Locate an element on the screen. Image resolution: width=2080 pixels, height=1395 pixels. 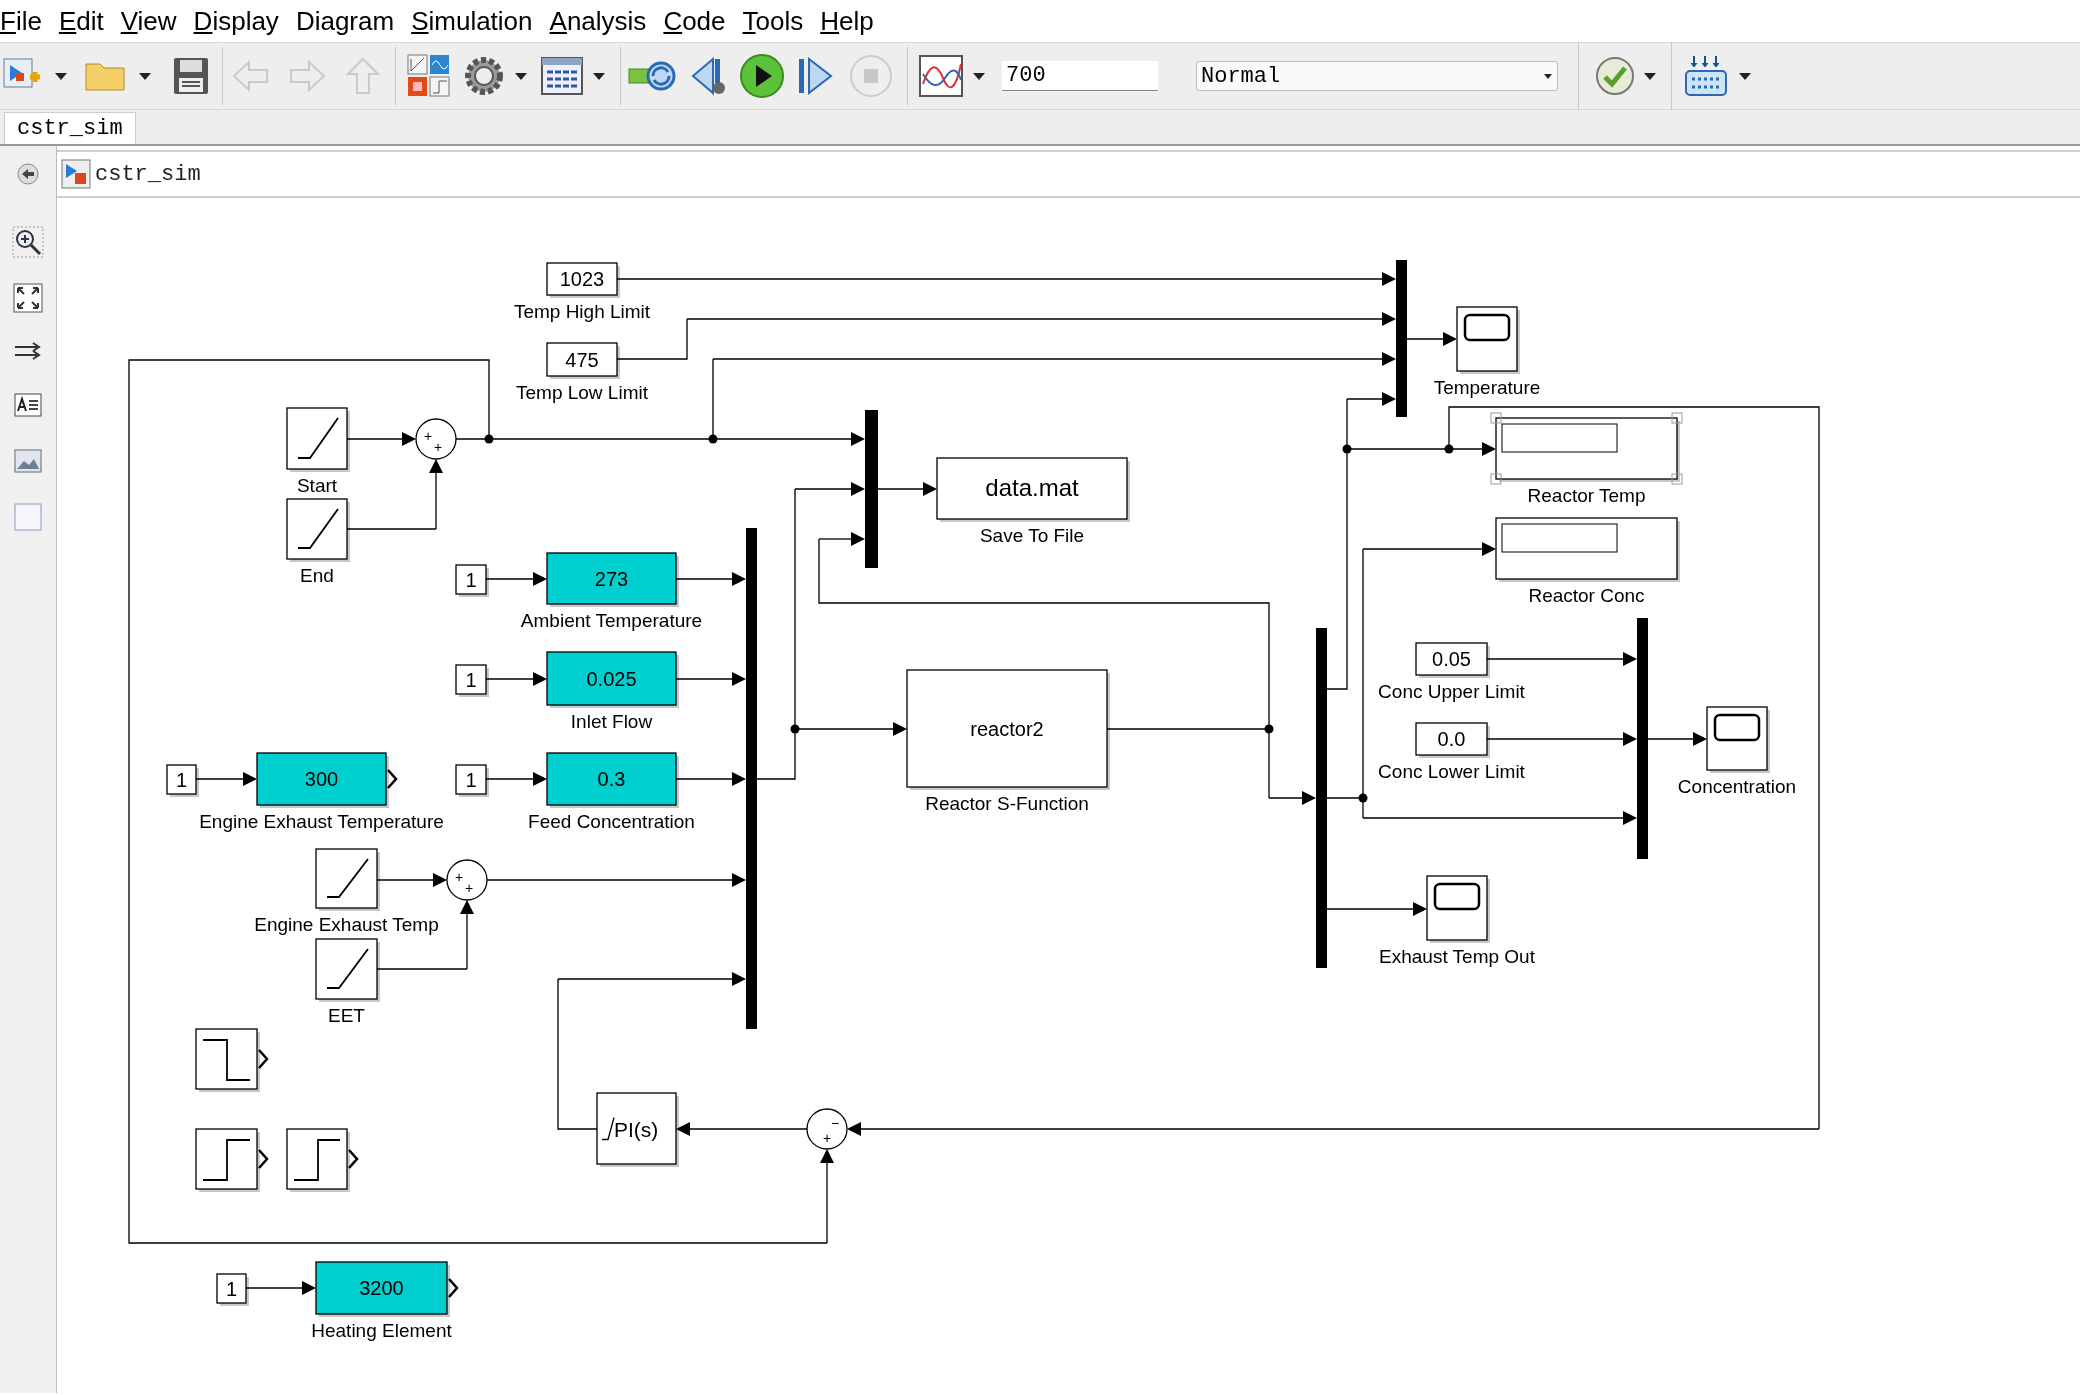
fit-view-icon is located at coordinates (28, 298).